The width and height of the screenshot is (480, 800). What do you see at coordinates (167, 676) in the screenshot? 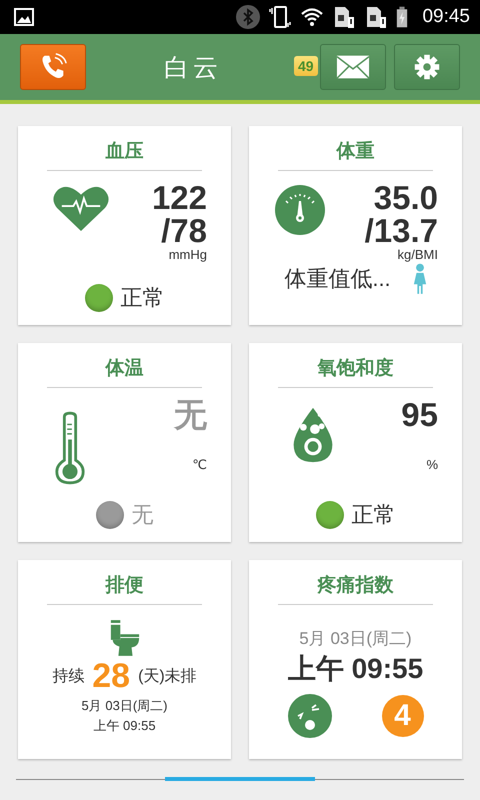
I see `duration-suffix: (天)未排` at bounding box center [167, 676].